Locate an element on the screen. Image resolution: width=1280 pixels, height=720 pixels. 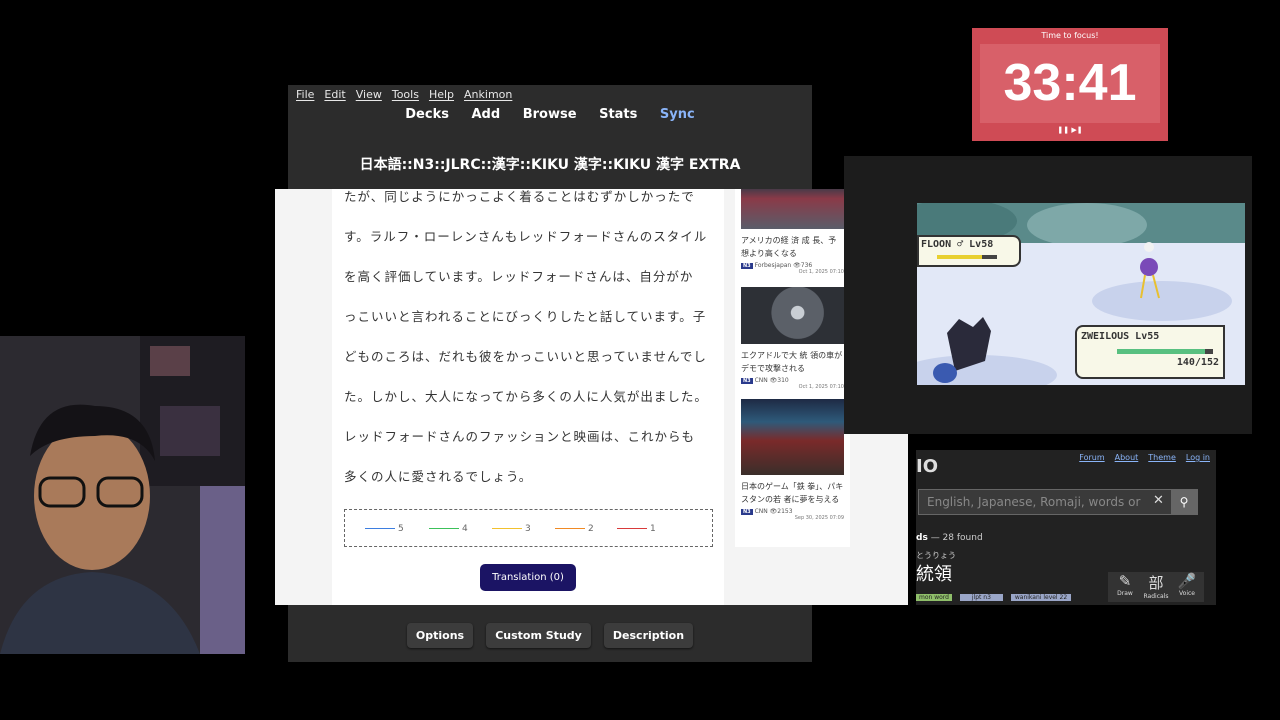
custom-study-button: Custom Study is located at coordinates (538, 635).